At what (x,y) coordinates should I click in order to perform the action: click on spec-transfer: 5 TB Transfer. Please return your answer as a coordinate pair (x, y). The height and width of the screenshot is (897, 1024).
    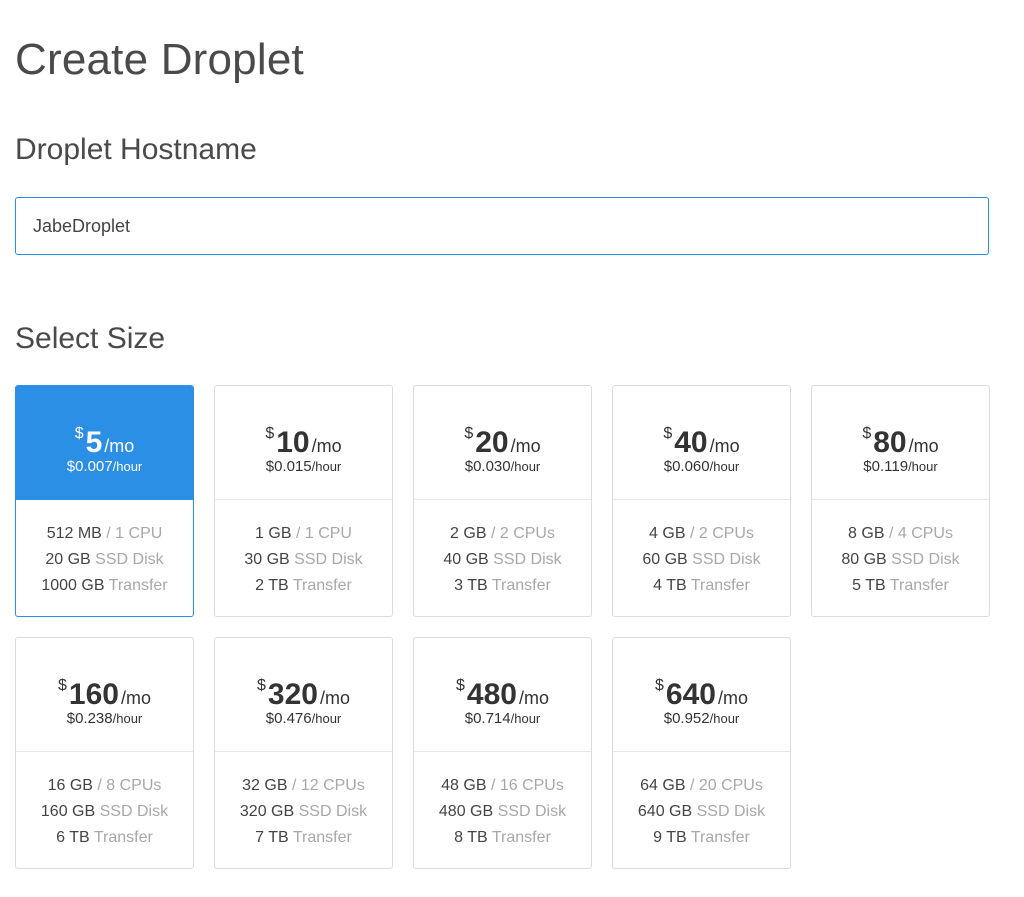
    Looking at the image, I should click on (900, 586).